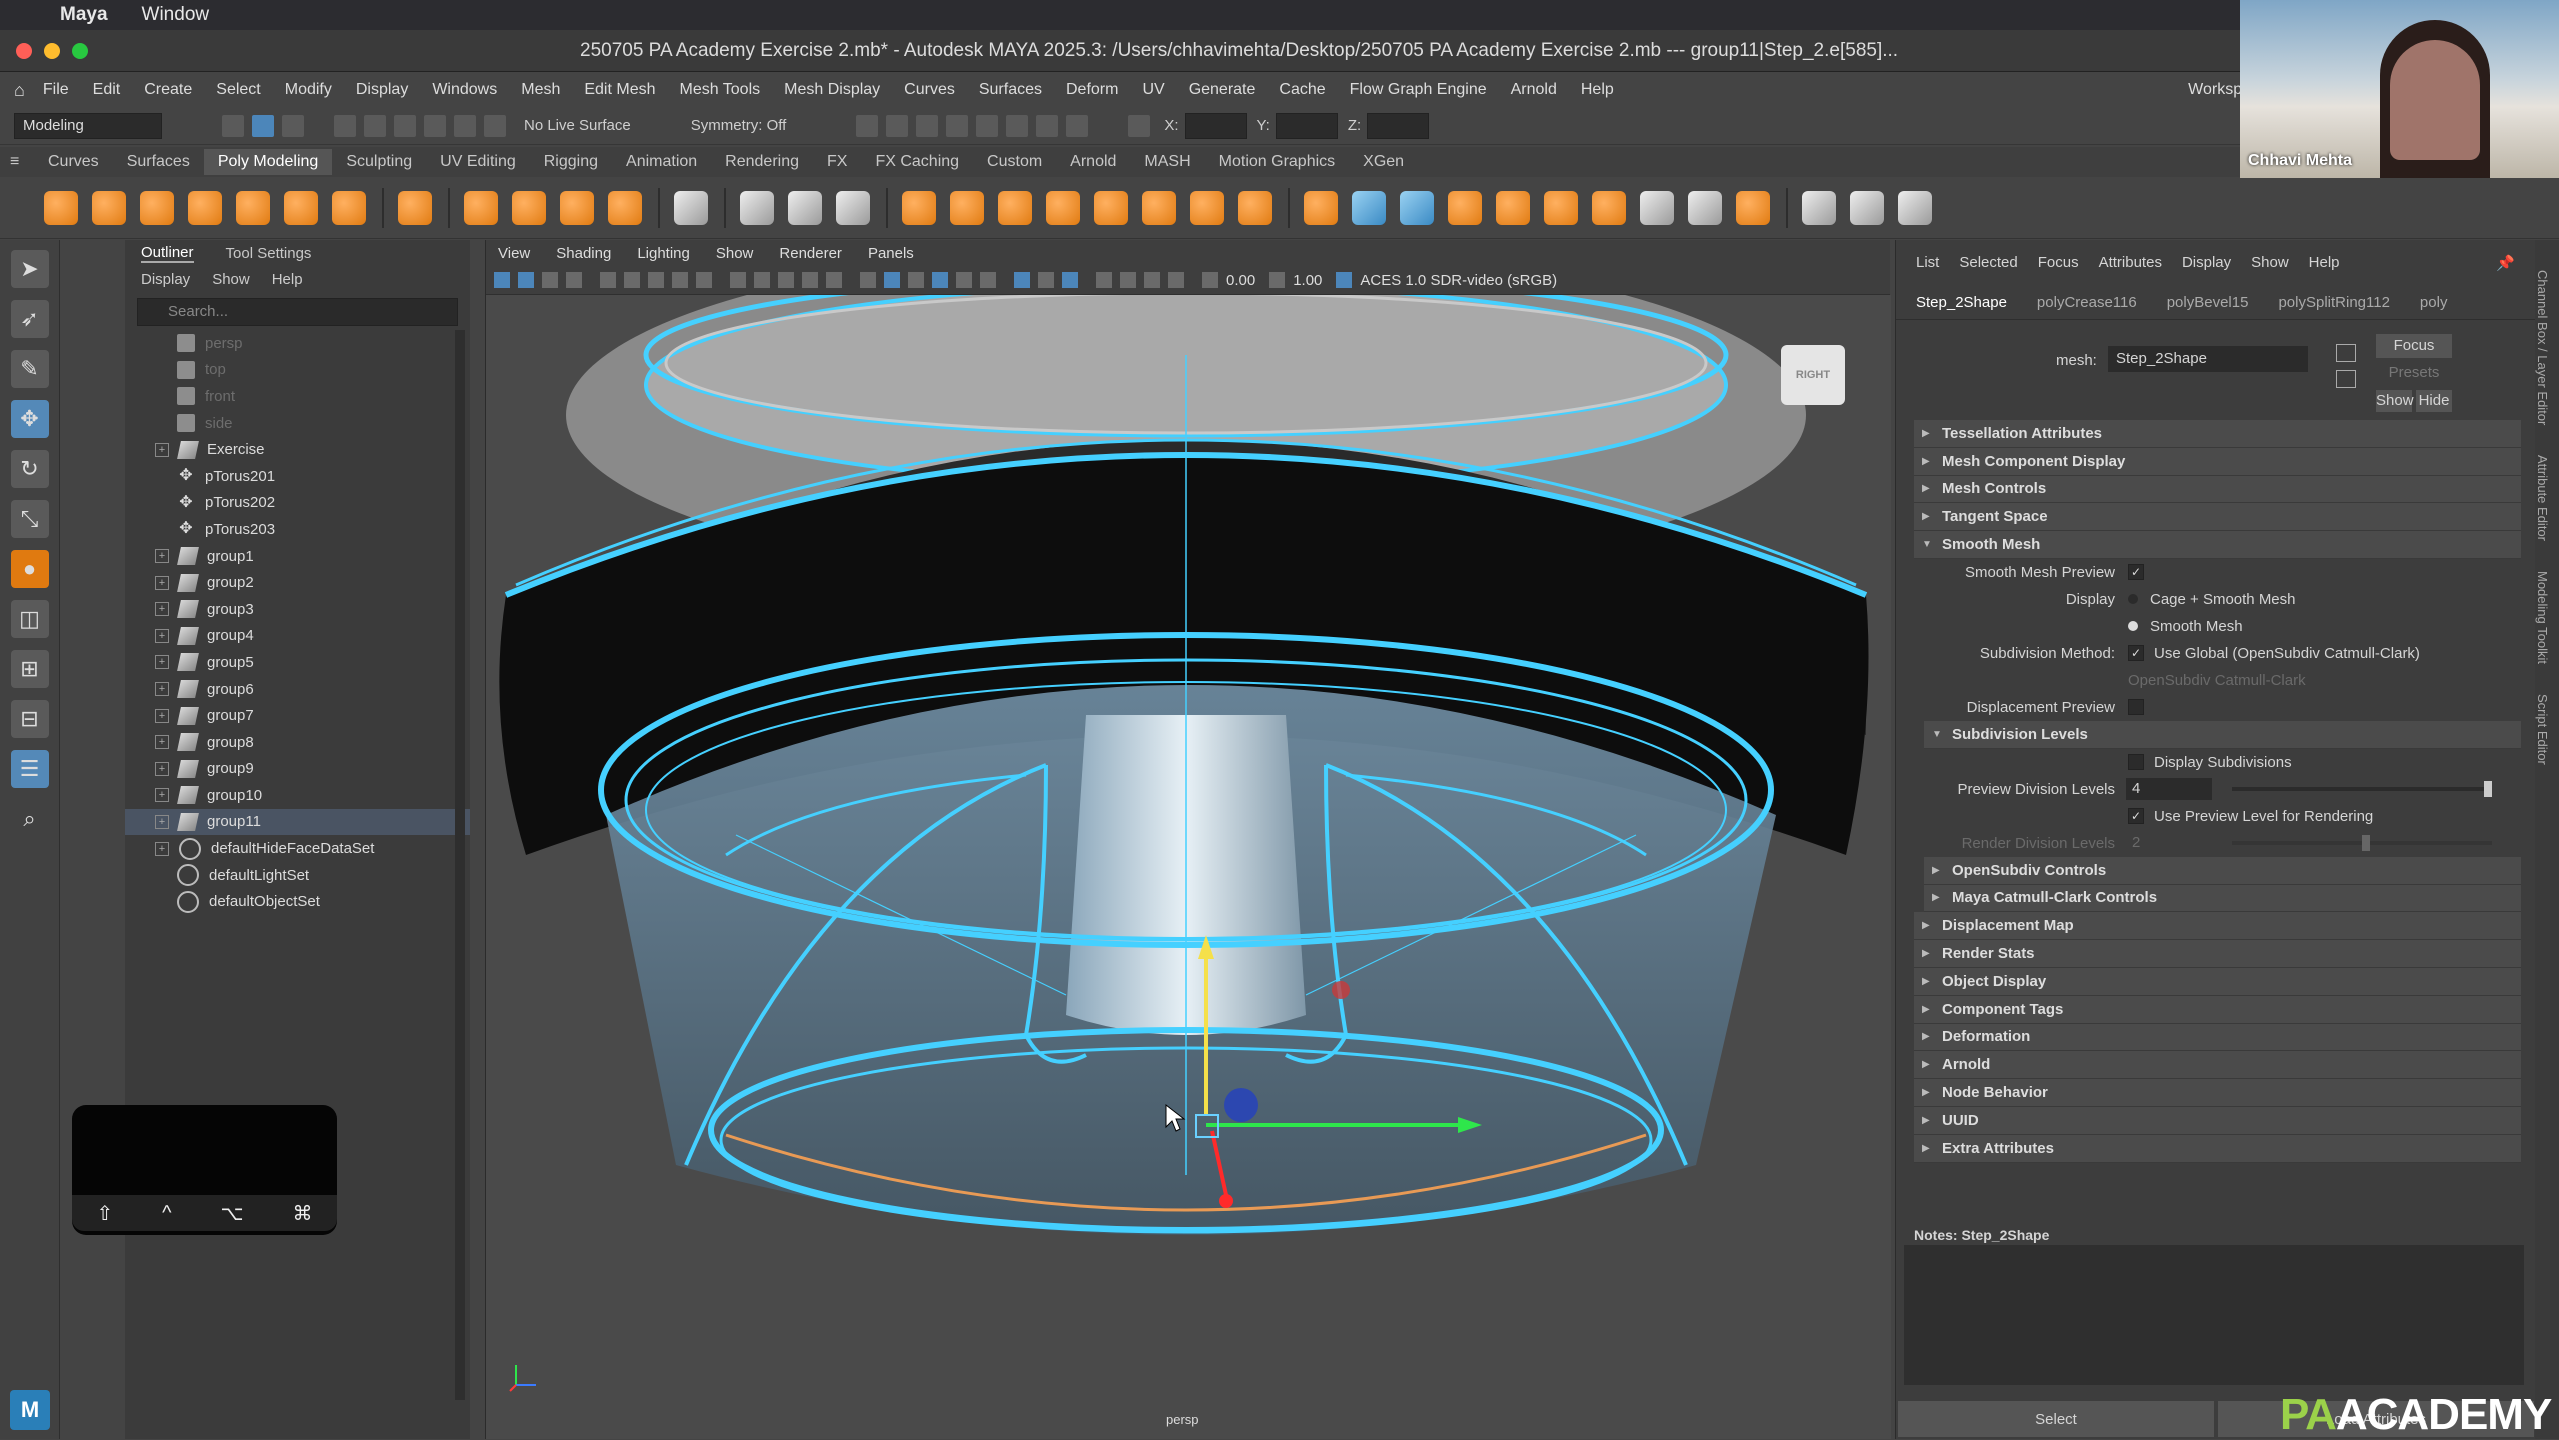  I want to click on svg-icon, so click(625, 207).